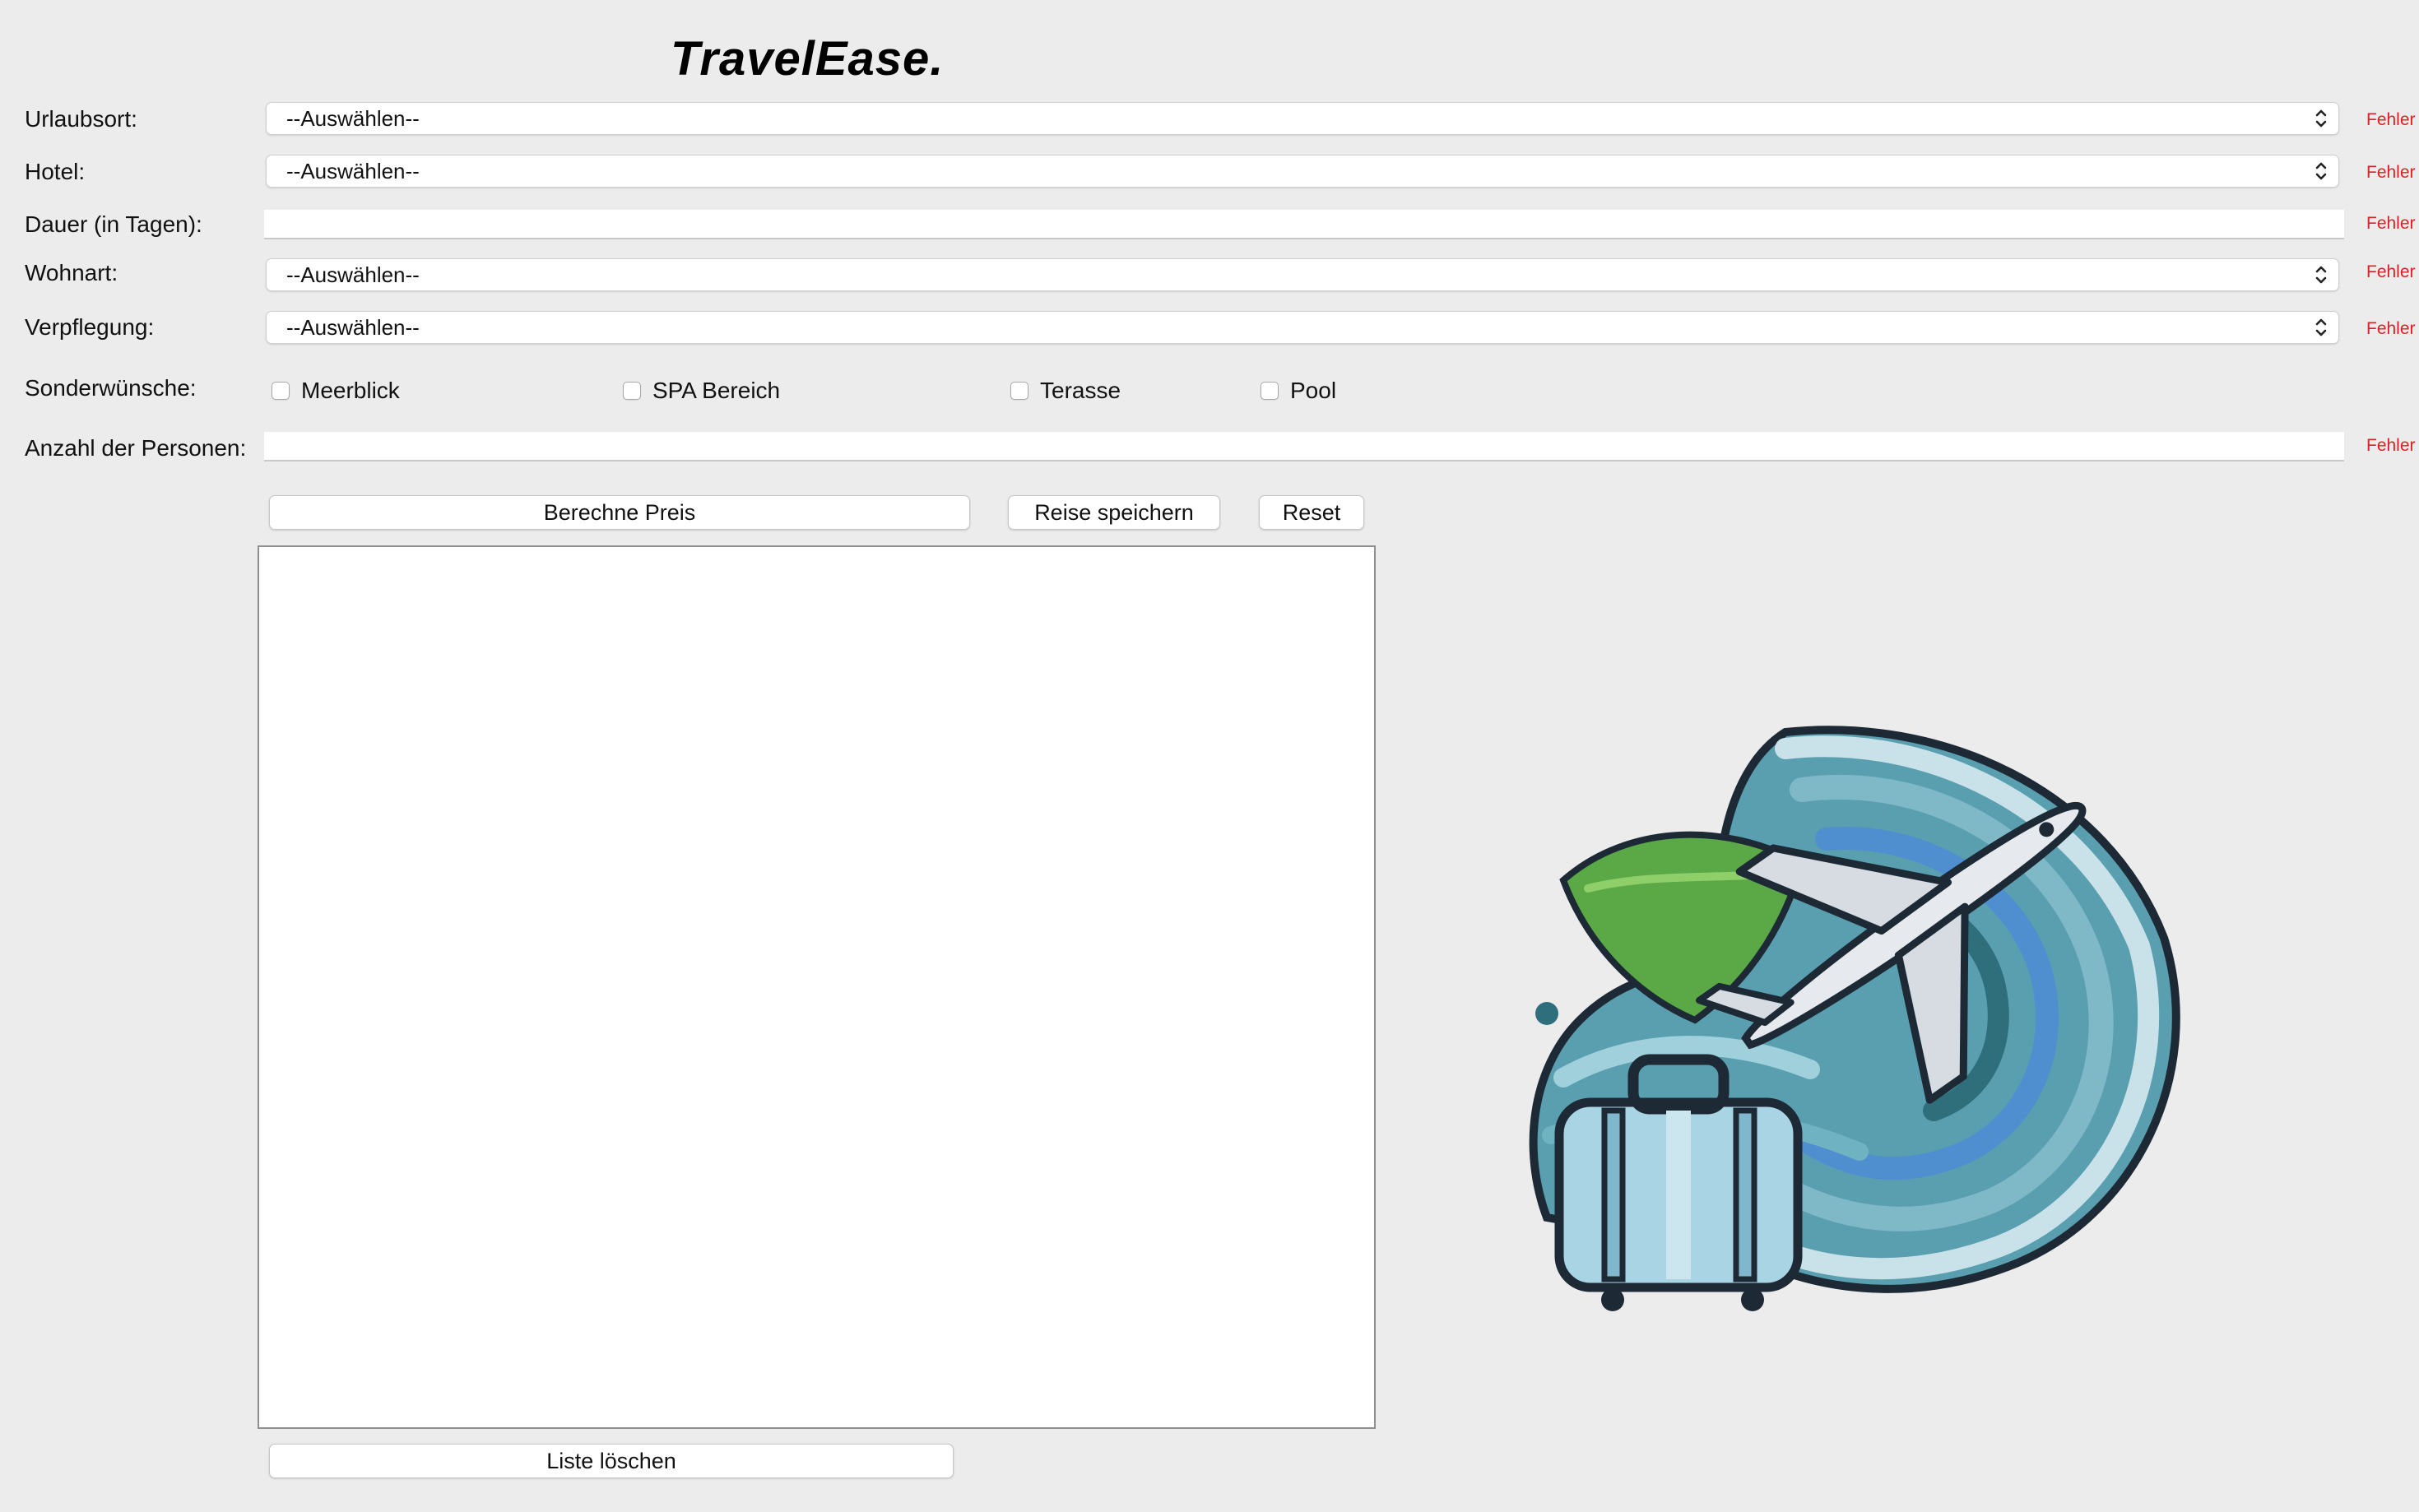  What do you see at coordinates (353, 274) in the screenshot?
I see `wohnart-value: --Auswählen--` at bounding box center [353, 274].